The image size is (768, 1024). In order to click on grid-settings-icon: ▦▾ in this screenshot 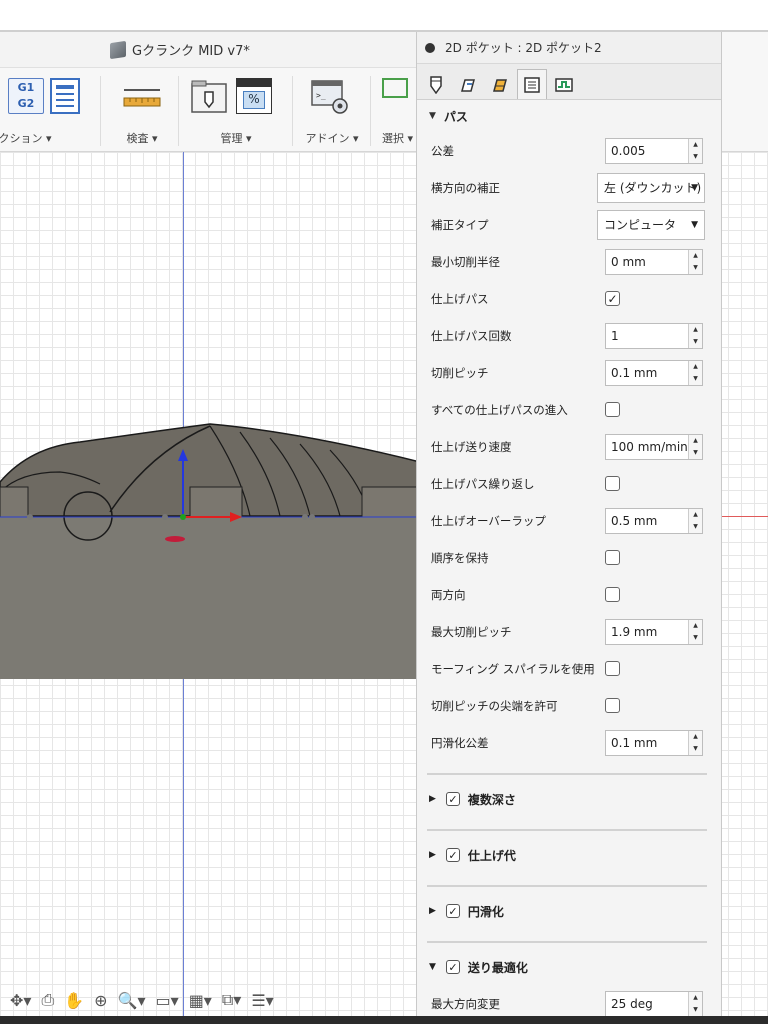, I will do `click(200, 1000)`.